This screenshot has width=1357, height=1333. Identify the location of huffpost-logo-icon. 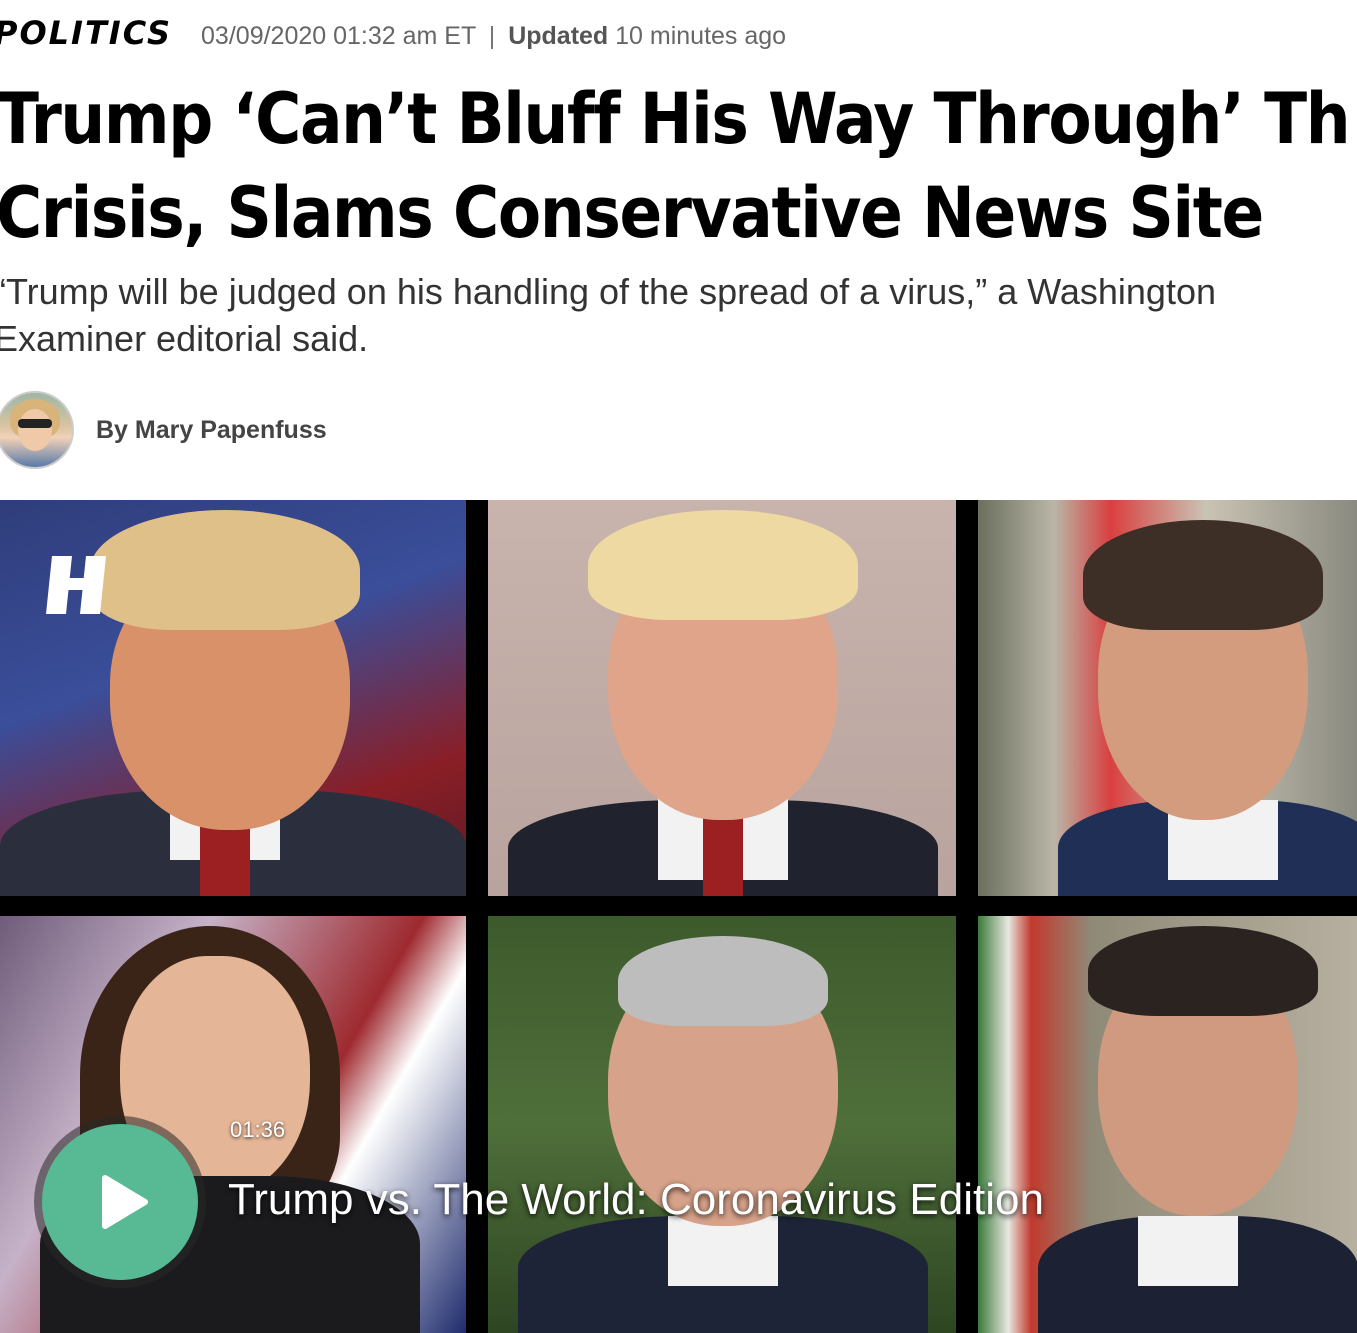
(76, 585).